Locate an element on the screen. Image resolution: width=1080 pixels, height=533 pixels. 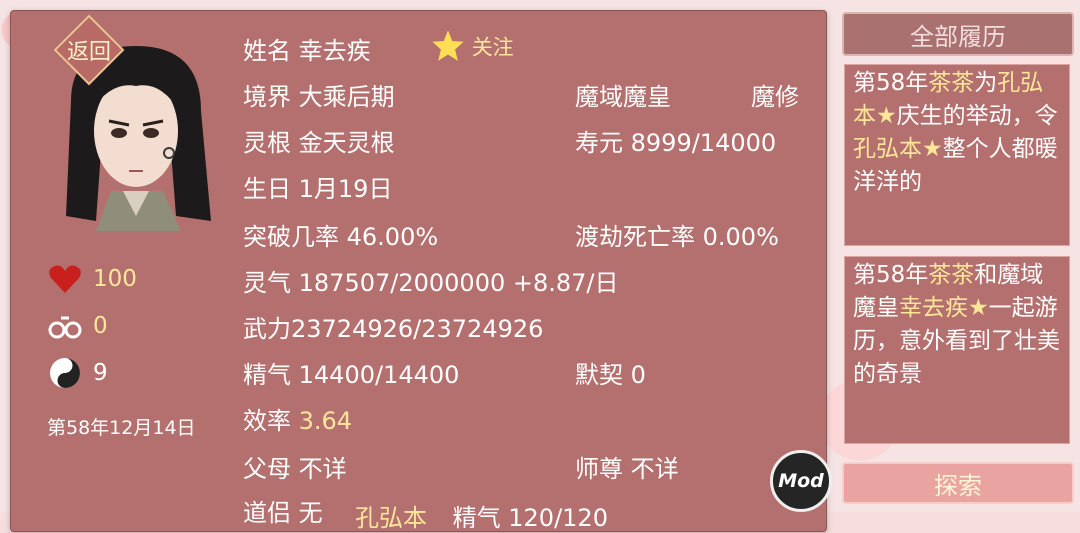
shackles-value: 0 is located at coordinates (100, 326).